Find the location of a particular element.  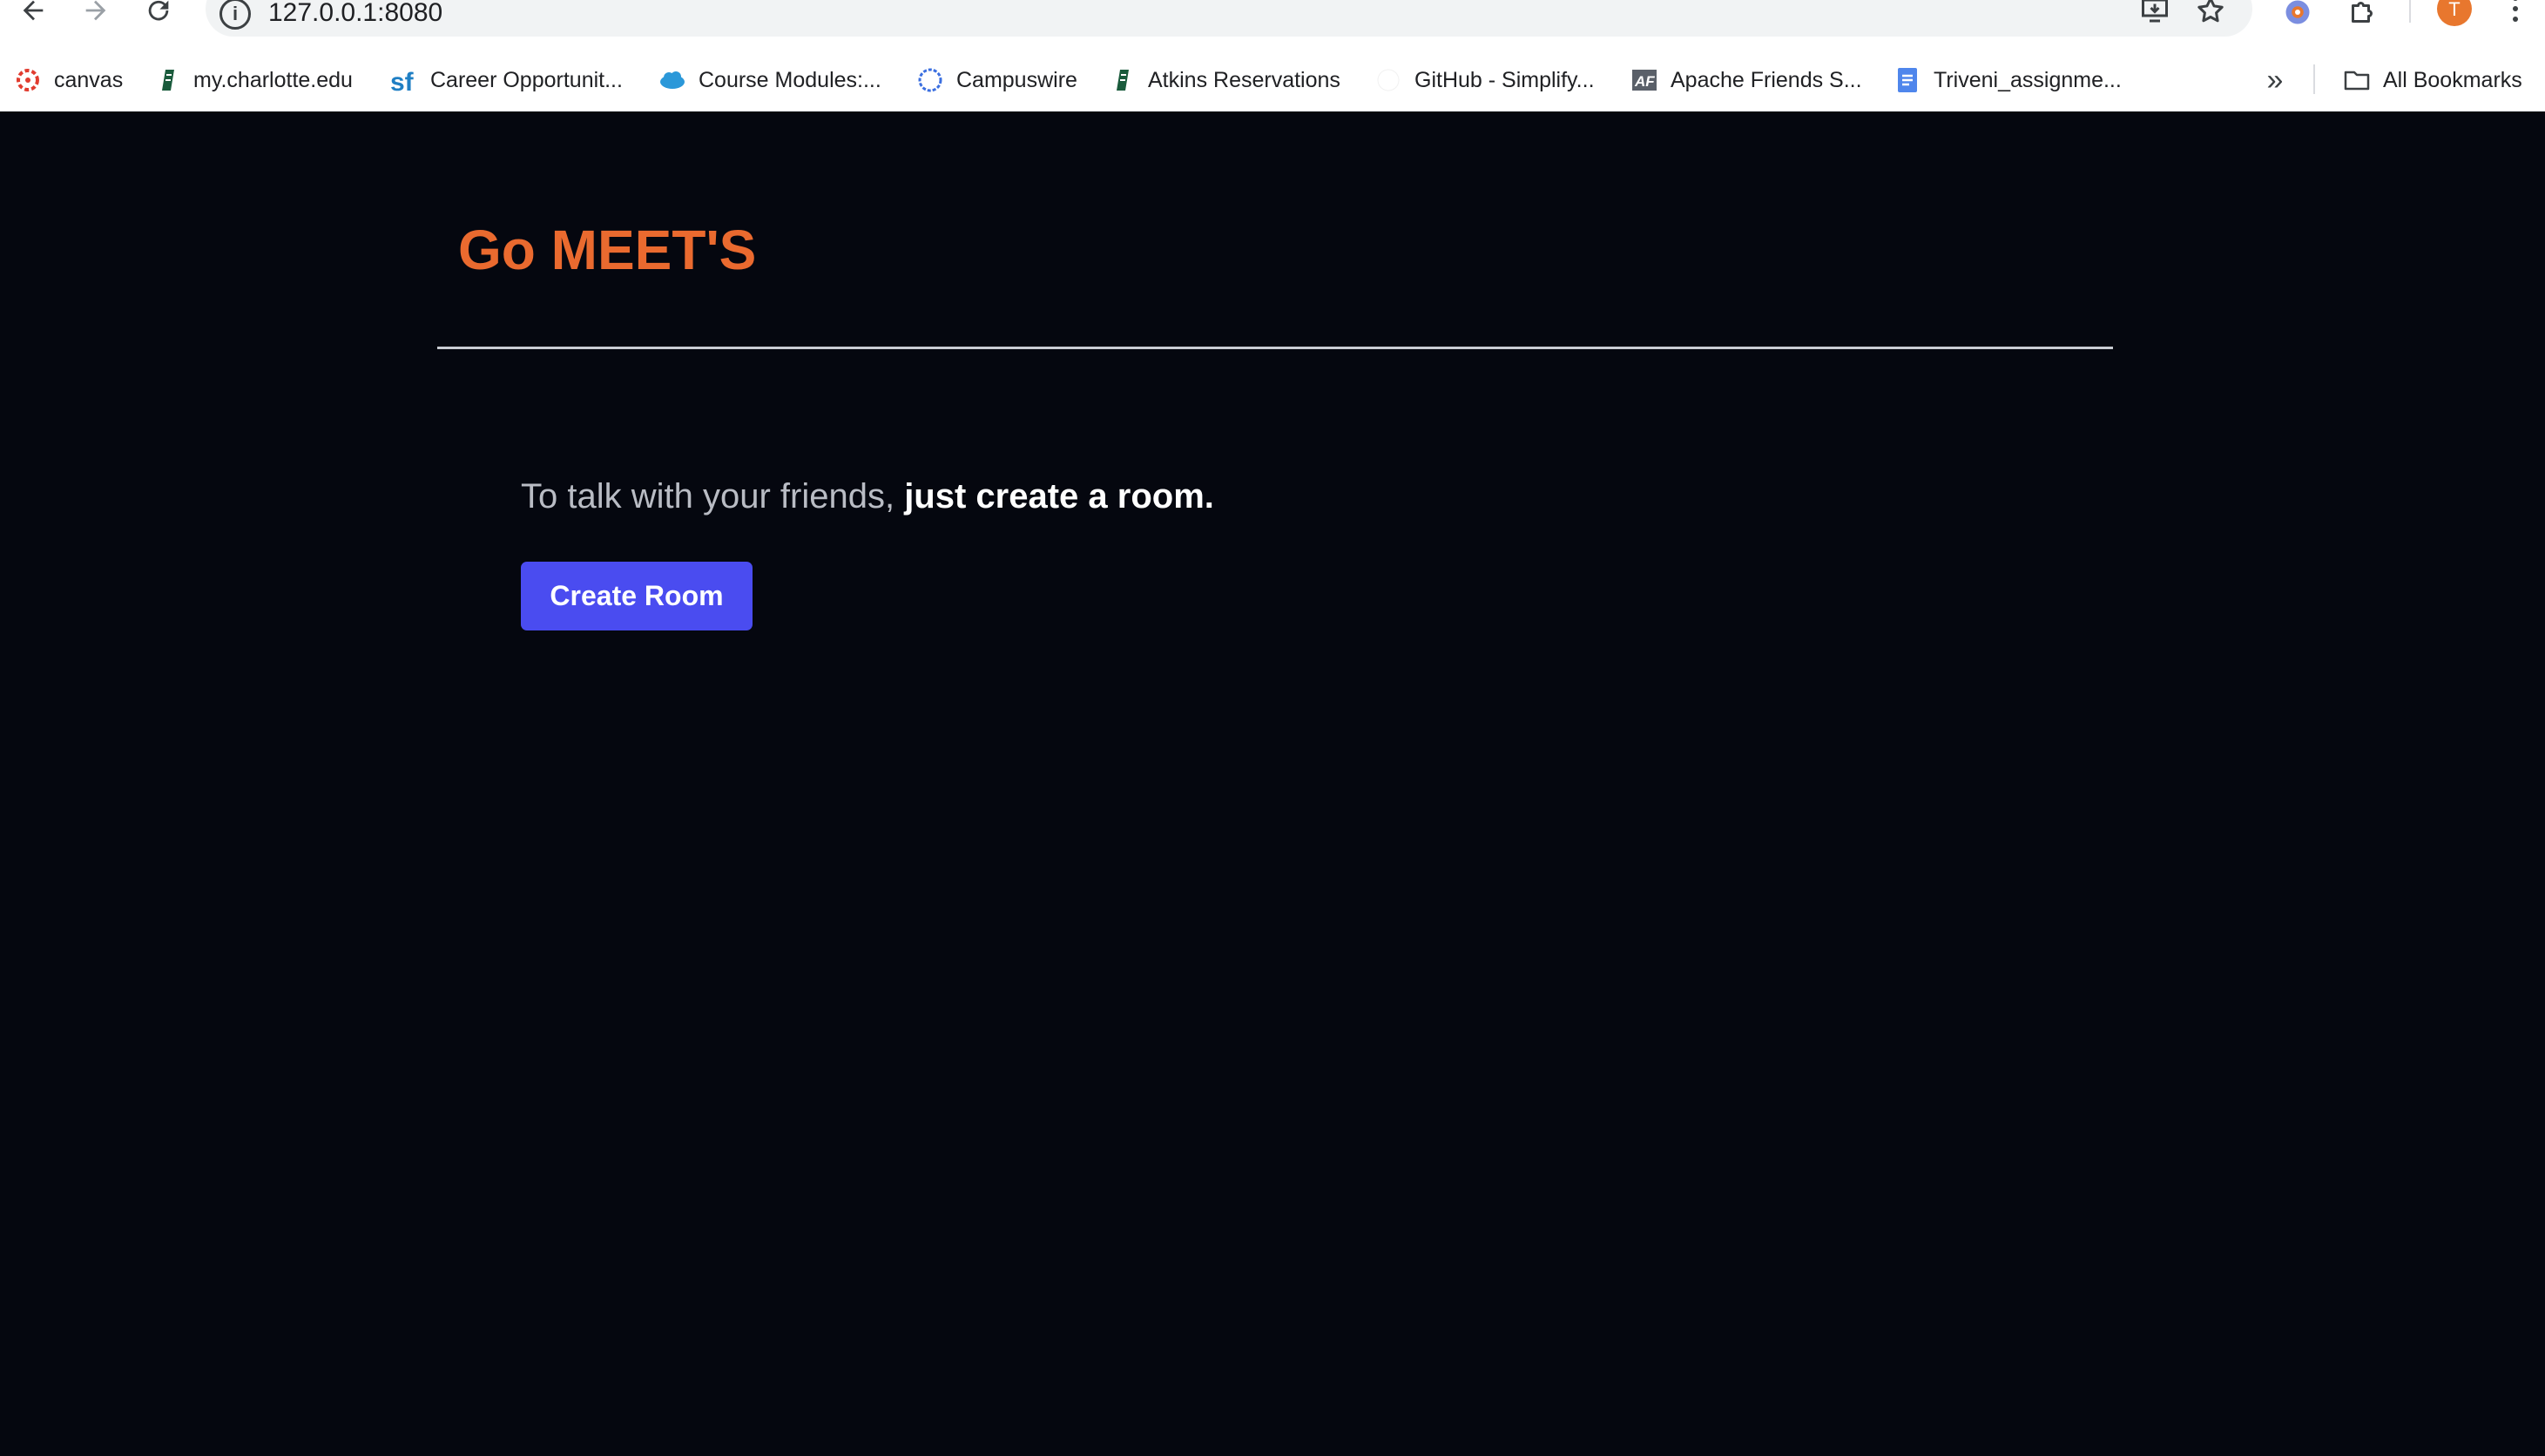

canvas-icon is located at coordinates (28, 80).